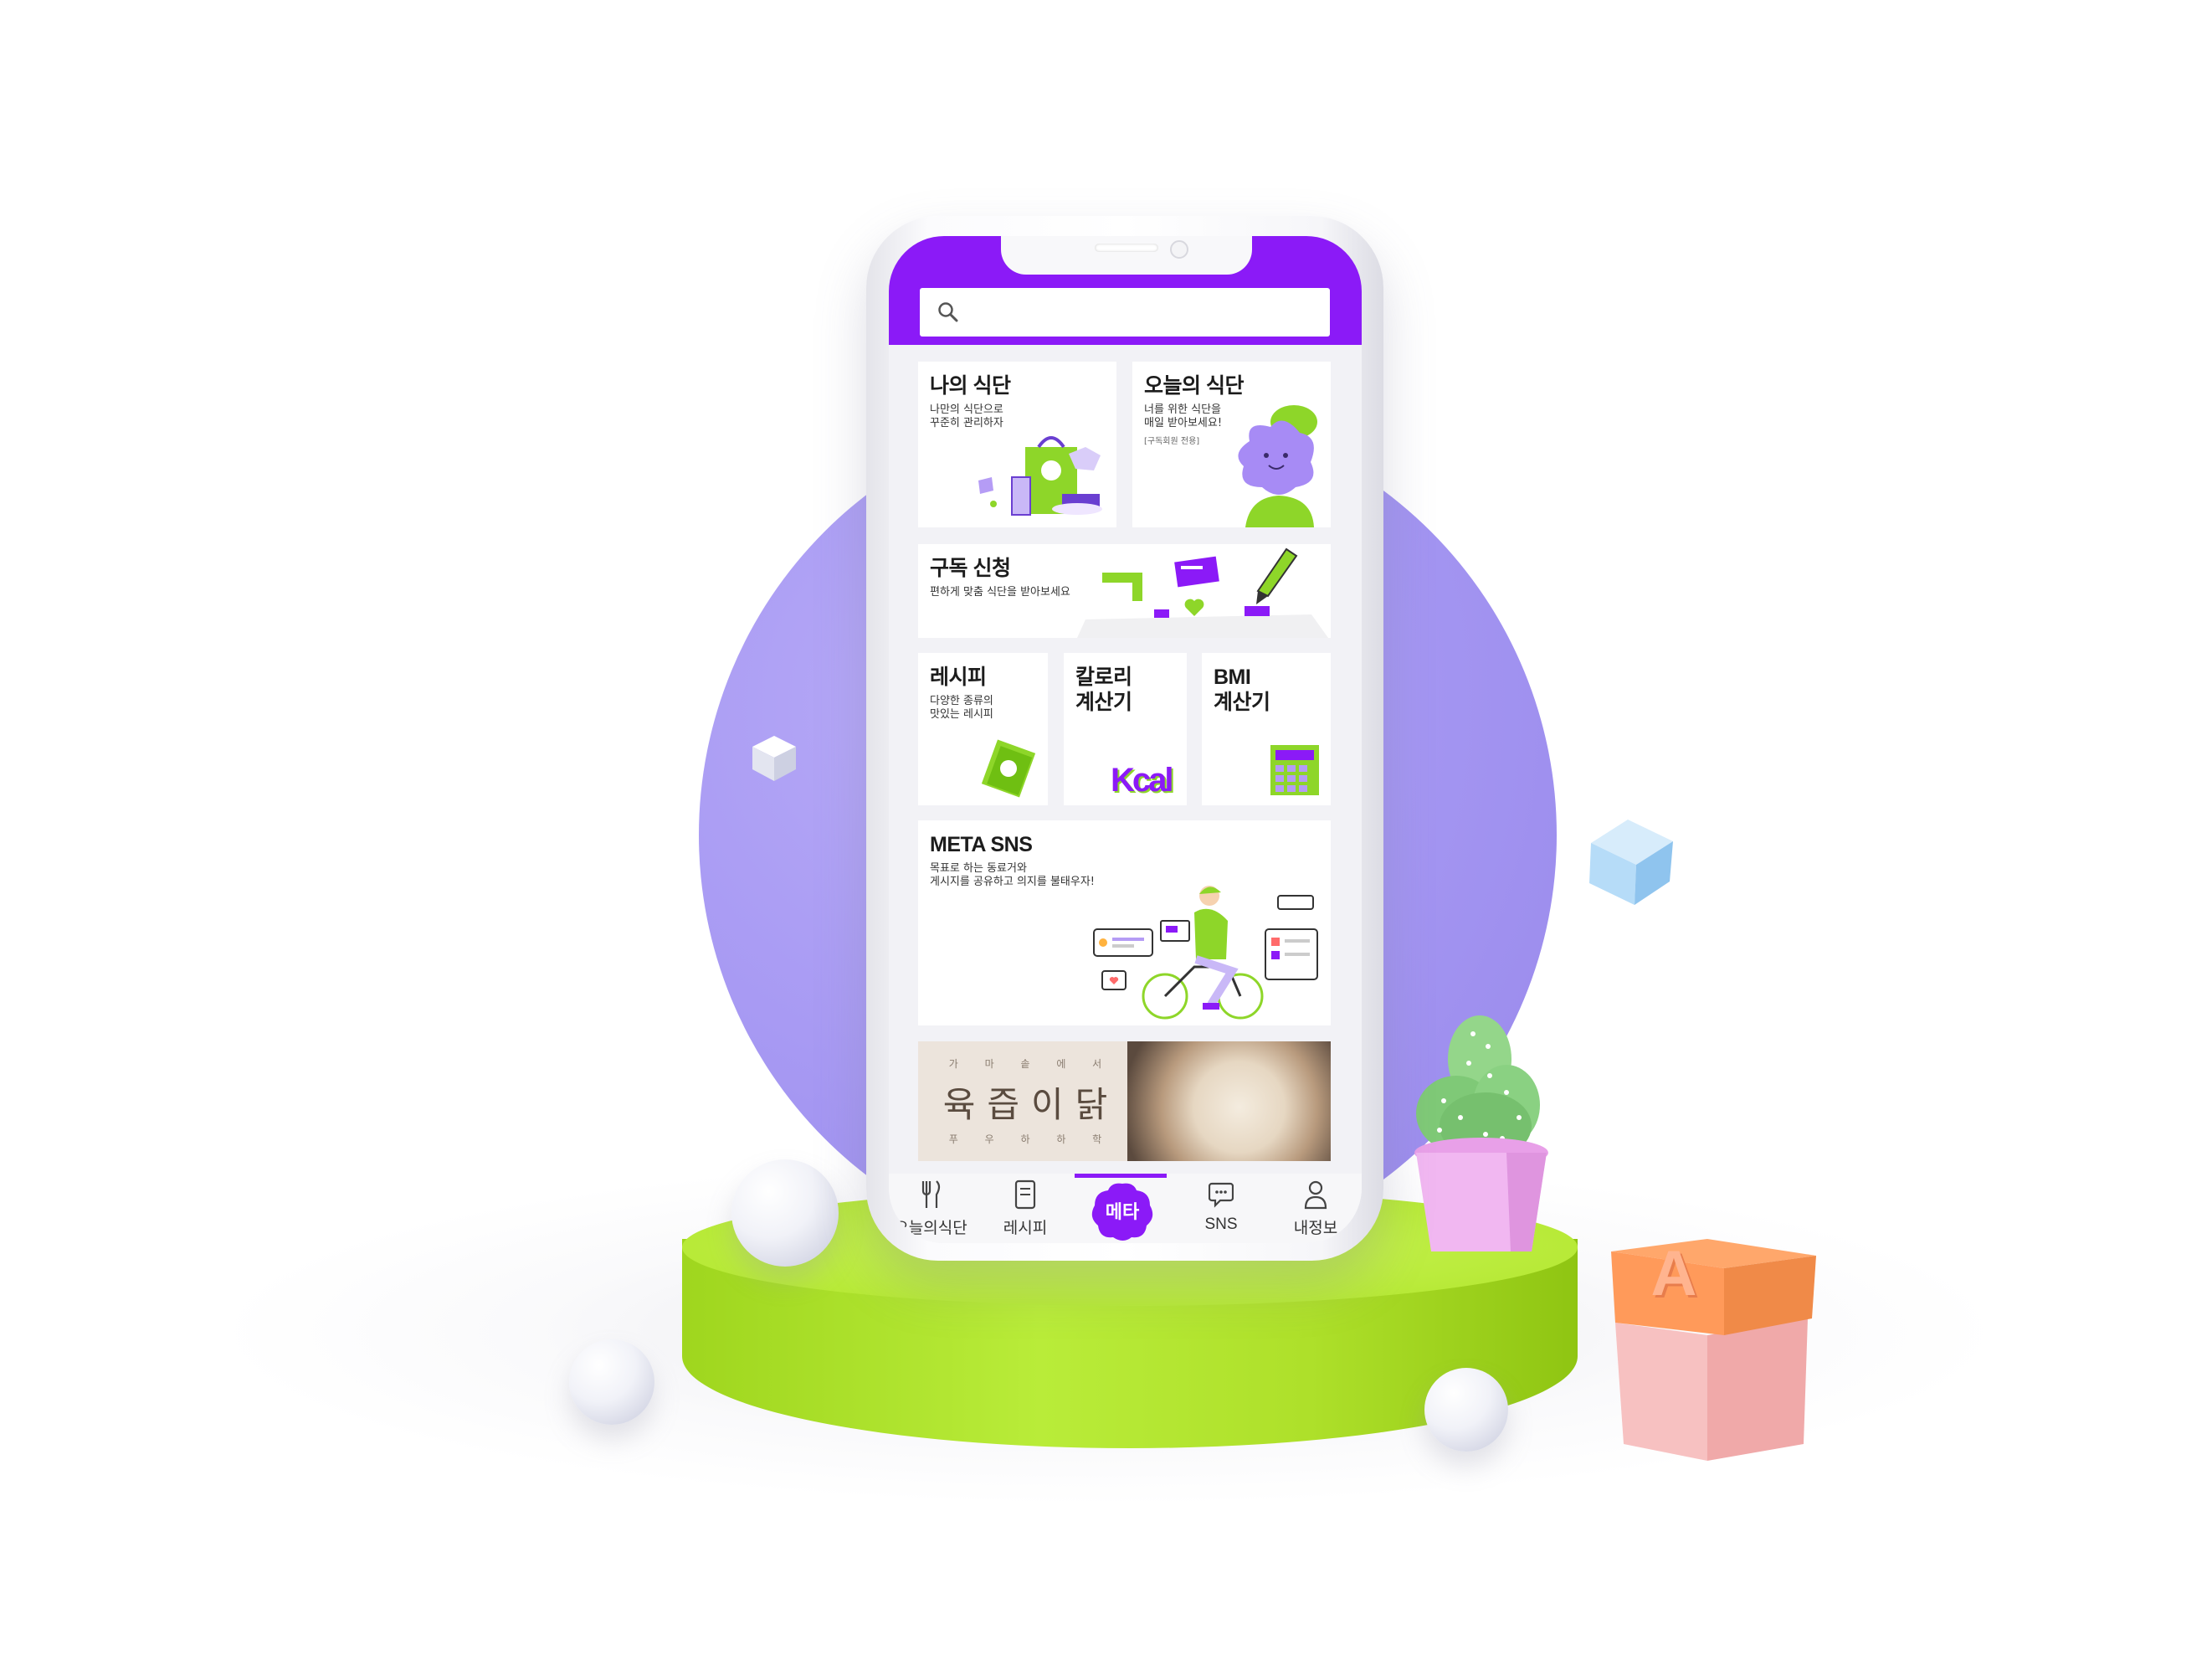 The height and width of the screenshot is (1660, 2212). What do you see at coordinates (1125, 729) in the screenshot?
I see `card-kcal-calculator: 칼로리 계산기 Kcal` at bounding box center [1125, 729].